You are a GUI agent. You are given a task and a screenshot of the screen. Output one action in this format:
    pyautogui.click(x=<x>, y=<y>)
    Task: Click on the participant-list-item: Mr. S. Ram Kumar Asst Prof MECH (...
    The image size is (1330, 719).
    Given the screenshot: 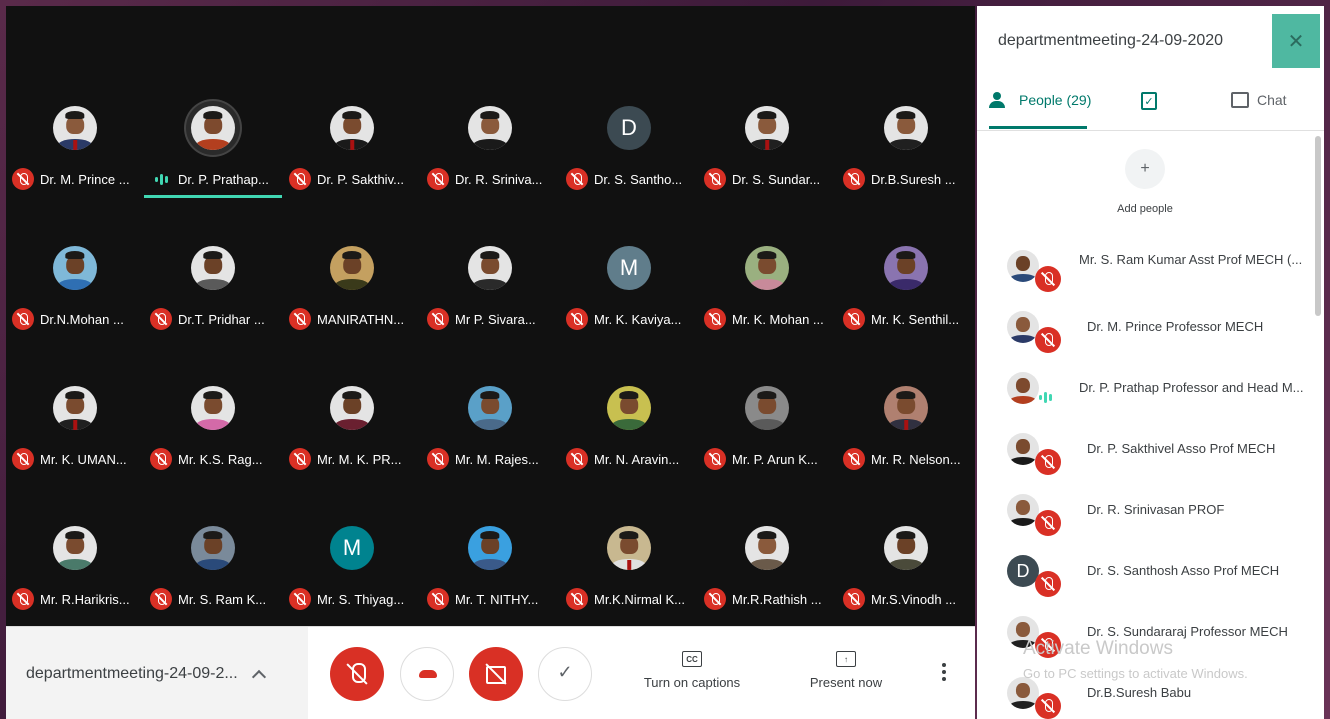 What is the action you would take?
    pyautogui.click(x=1150, y=266)
    